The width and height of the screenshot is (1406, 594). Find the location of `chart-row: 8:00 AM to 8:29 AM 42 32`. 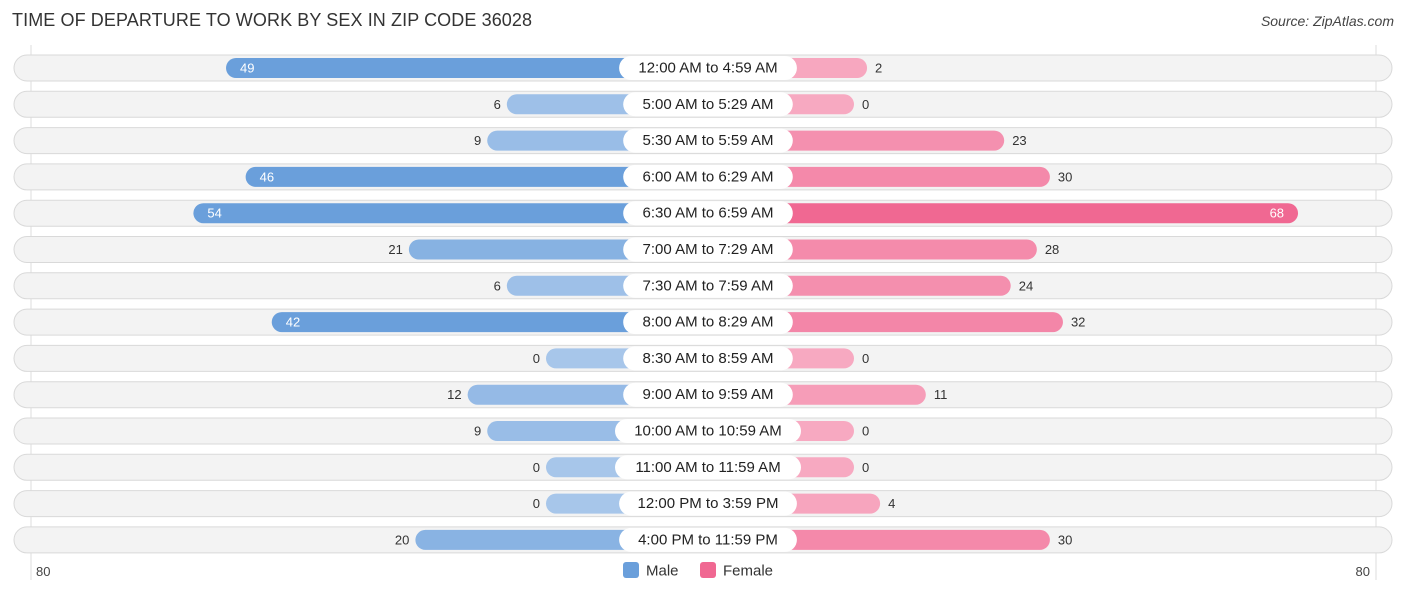

chart-row: 8:00 AM to 8:29 AM 42 32 is located at coordinates (703, 322).